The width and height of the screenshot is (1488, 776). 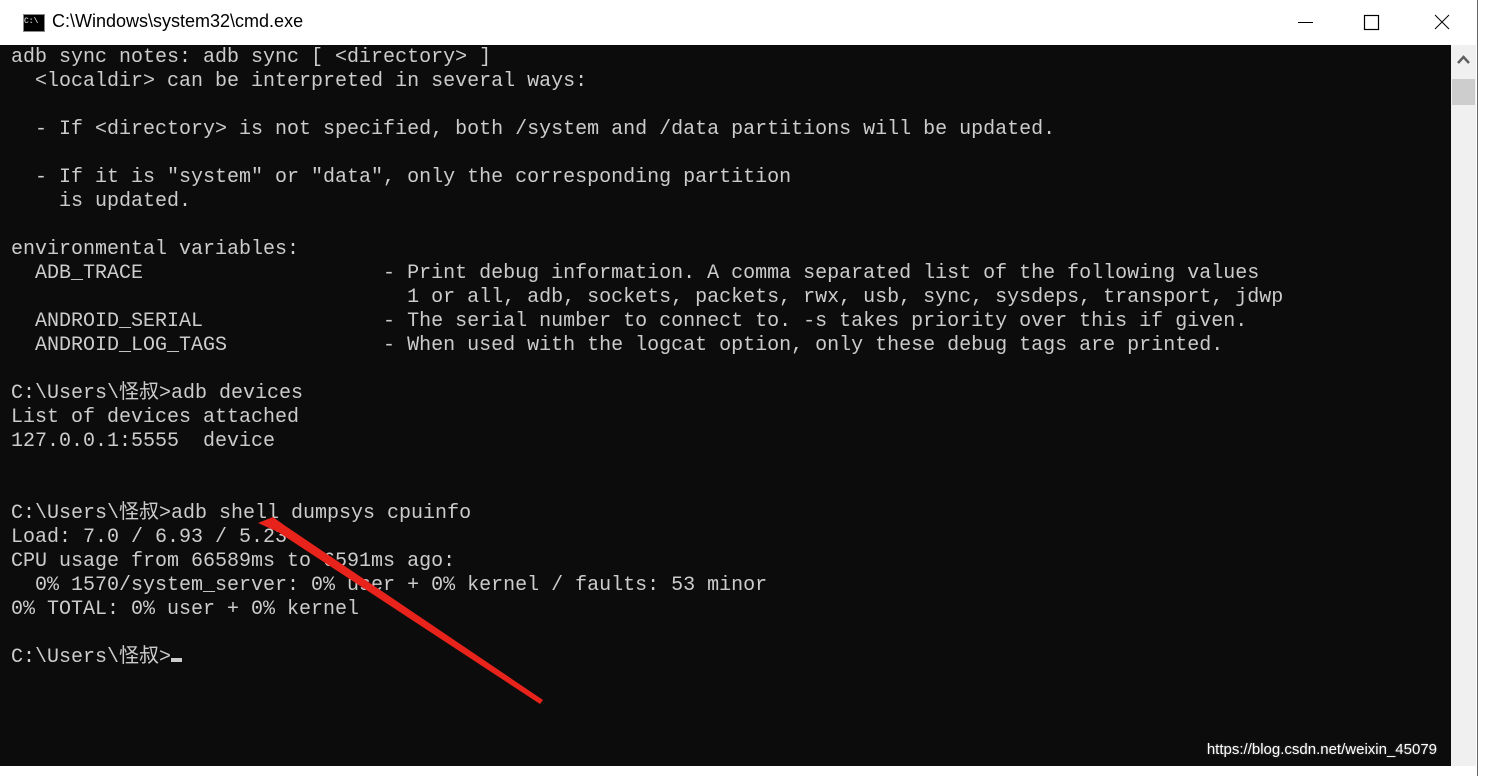 I want to click on background-window, so click(x=1483, y=388).